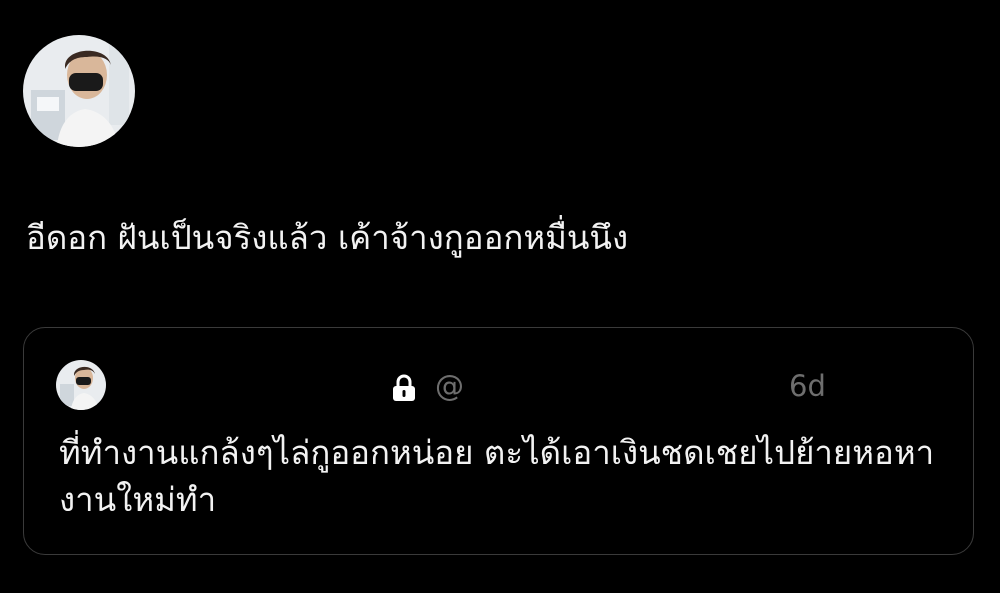 The width and height of the screenshot is (1000, 593). Describe the element at coordinates (79, 91) in the screenshot. I see `author-avatar` at that location.